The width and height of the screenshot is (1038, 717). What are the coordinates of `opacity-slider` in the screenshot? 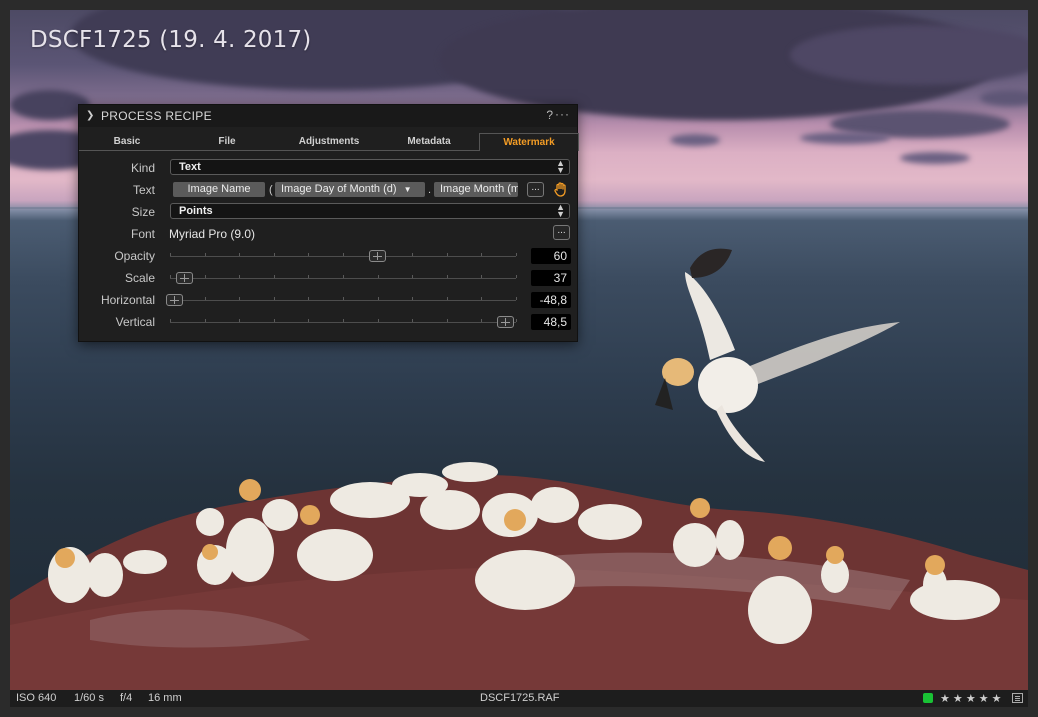 It's located at (343, 256).